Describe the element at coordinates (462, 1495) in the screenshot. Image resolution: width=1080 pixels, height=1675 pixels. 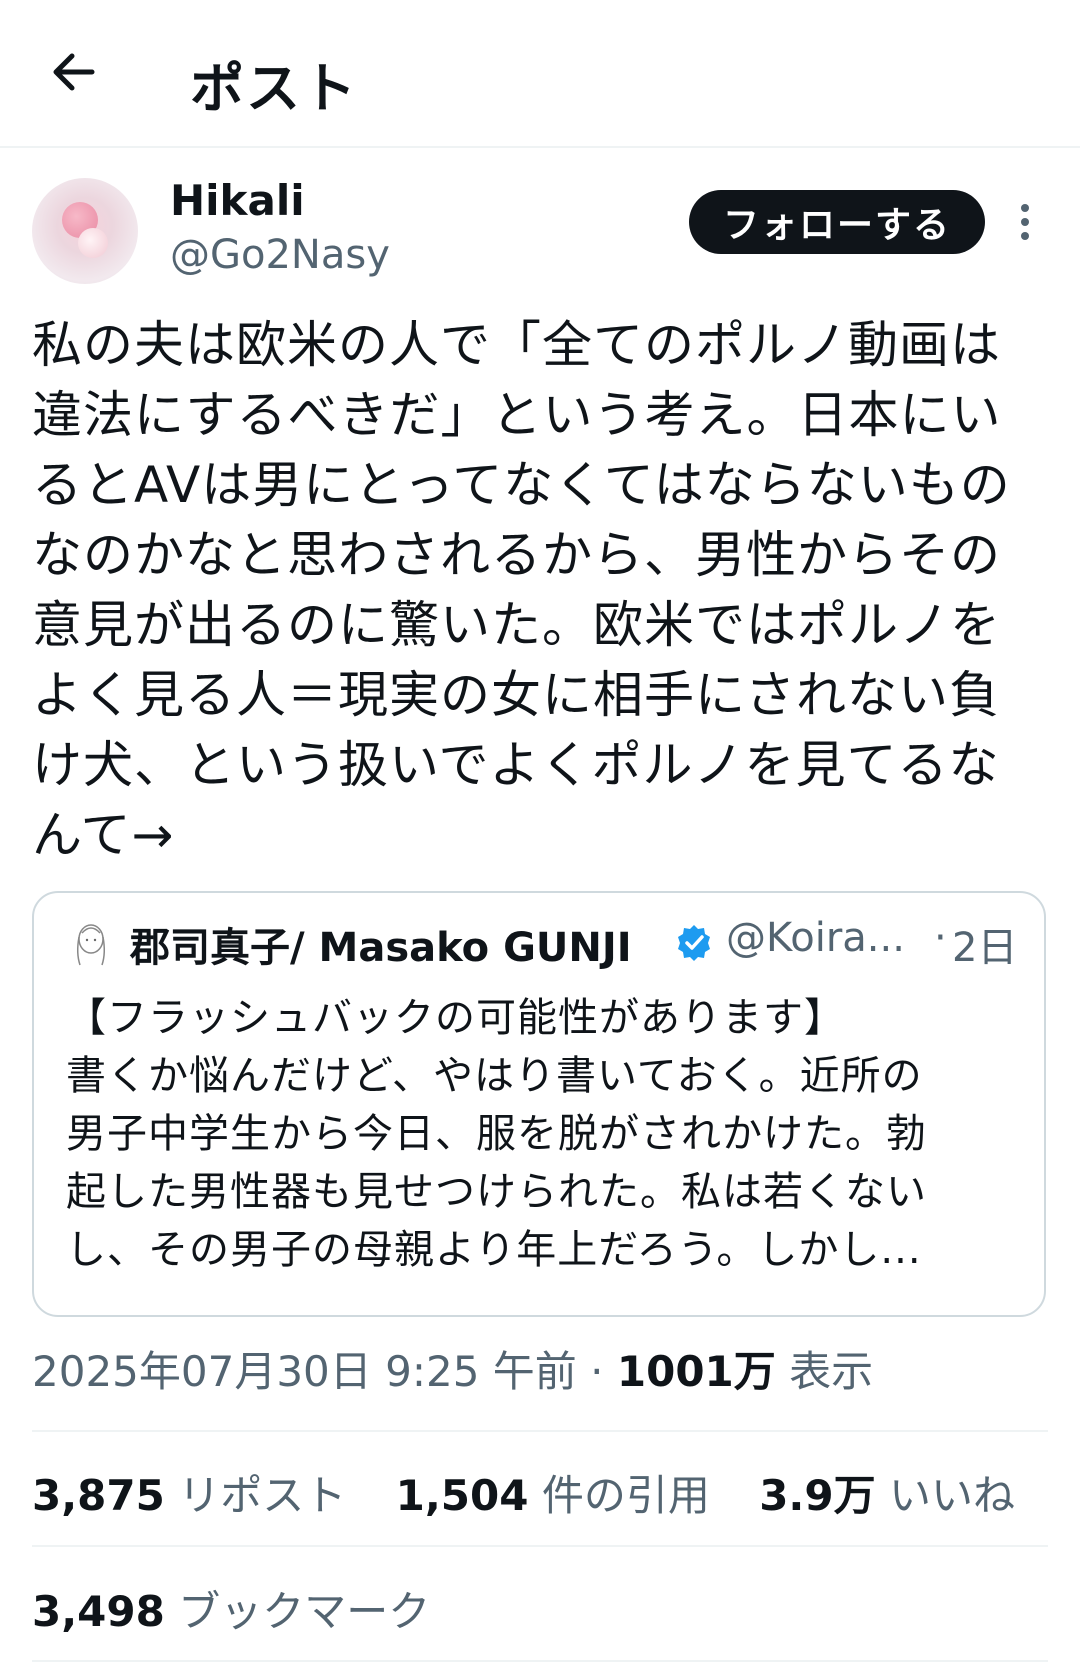
I see `quotes-count: 1,504` at that location.